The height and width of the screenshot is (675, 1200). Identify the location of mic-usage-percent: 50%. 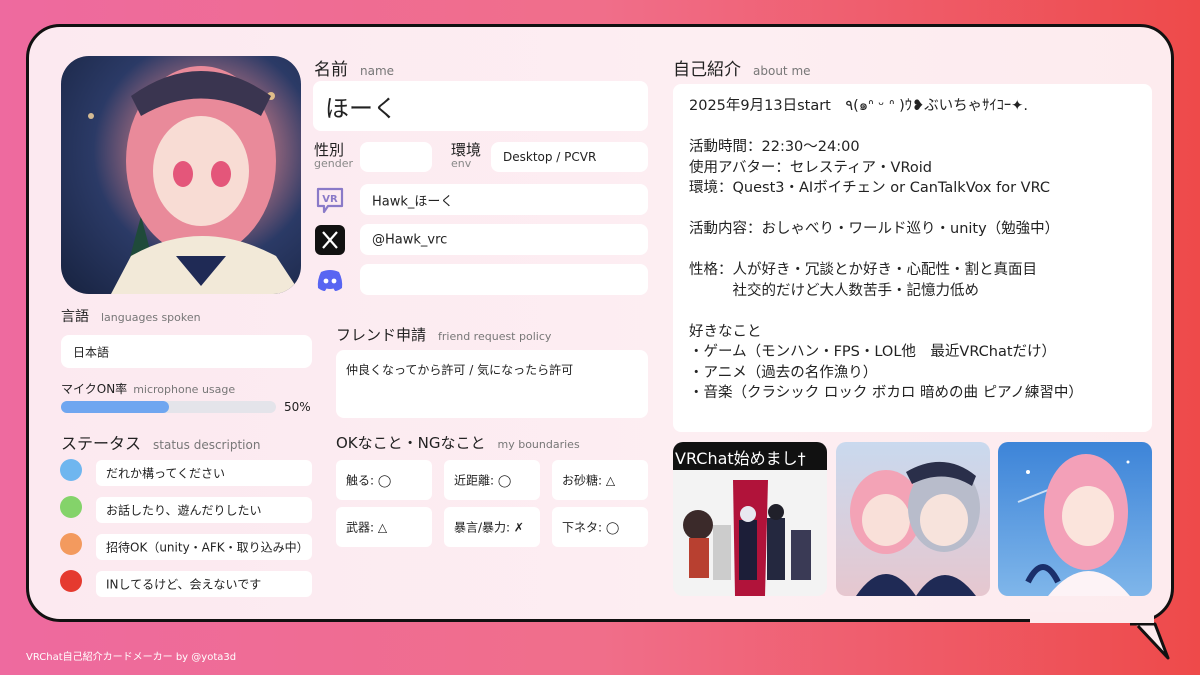
(297, 407).